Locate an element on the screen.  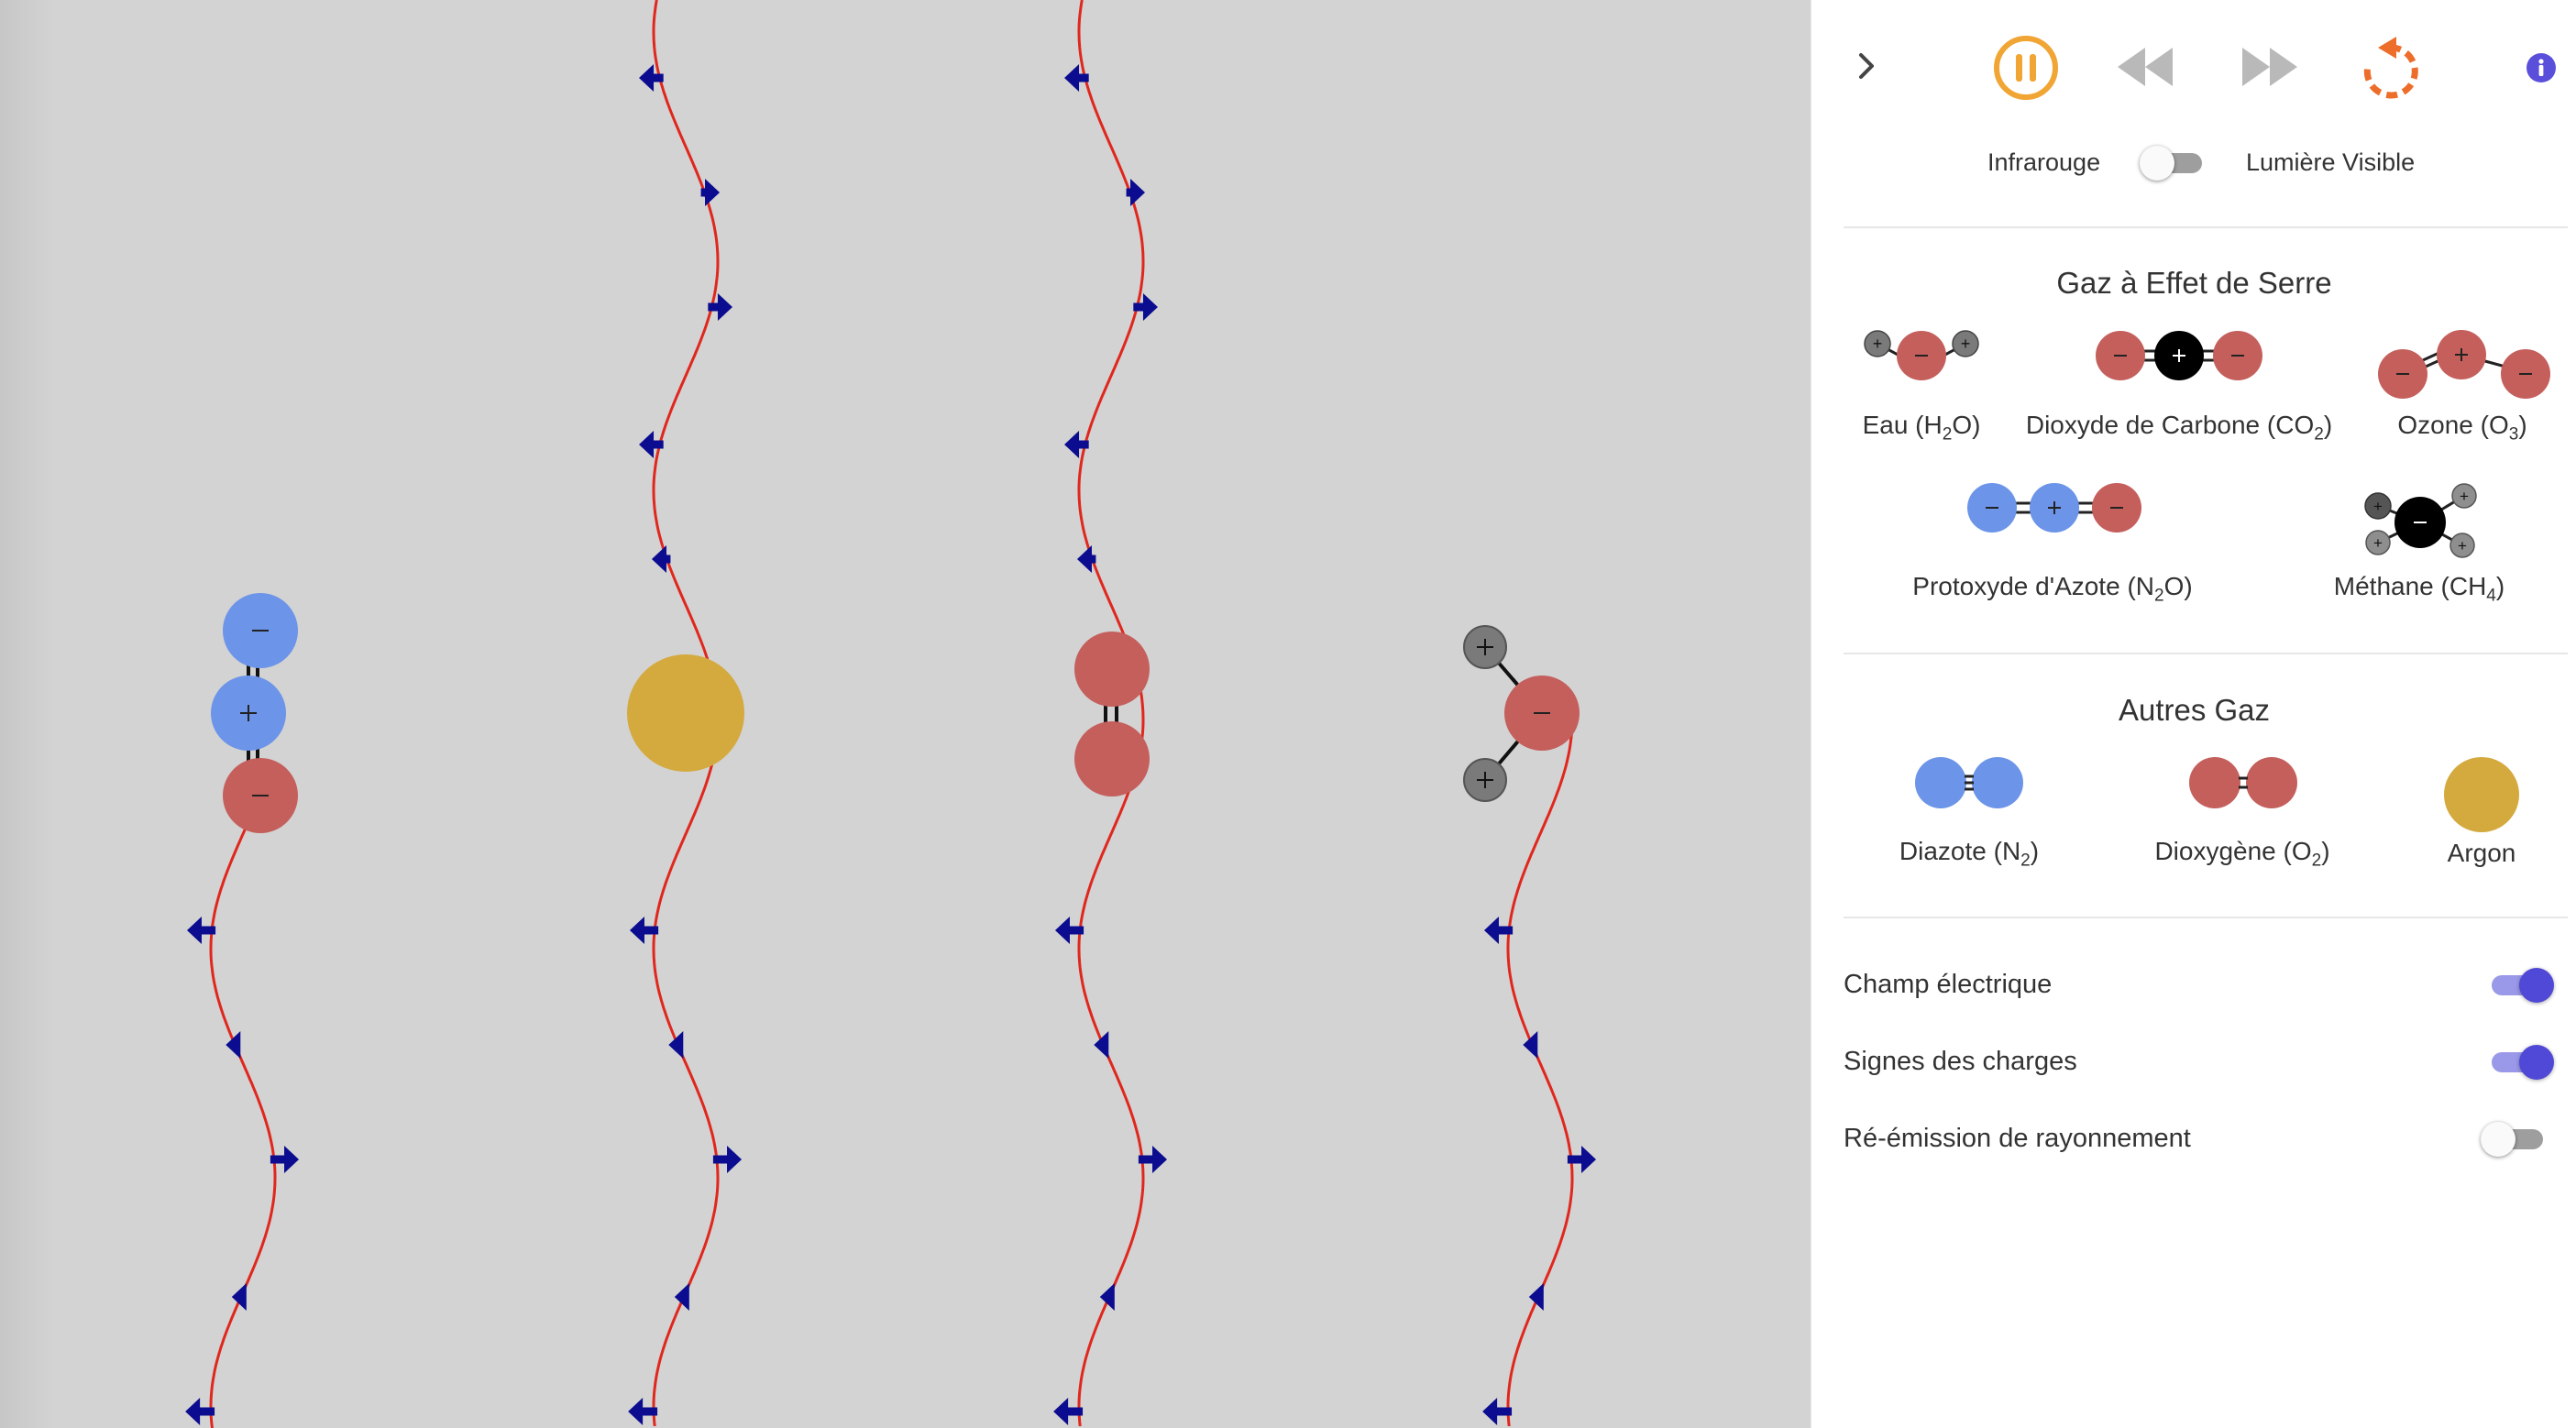
water-label: Eau (H2O) is located at coordinates (1921, 428).